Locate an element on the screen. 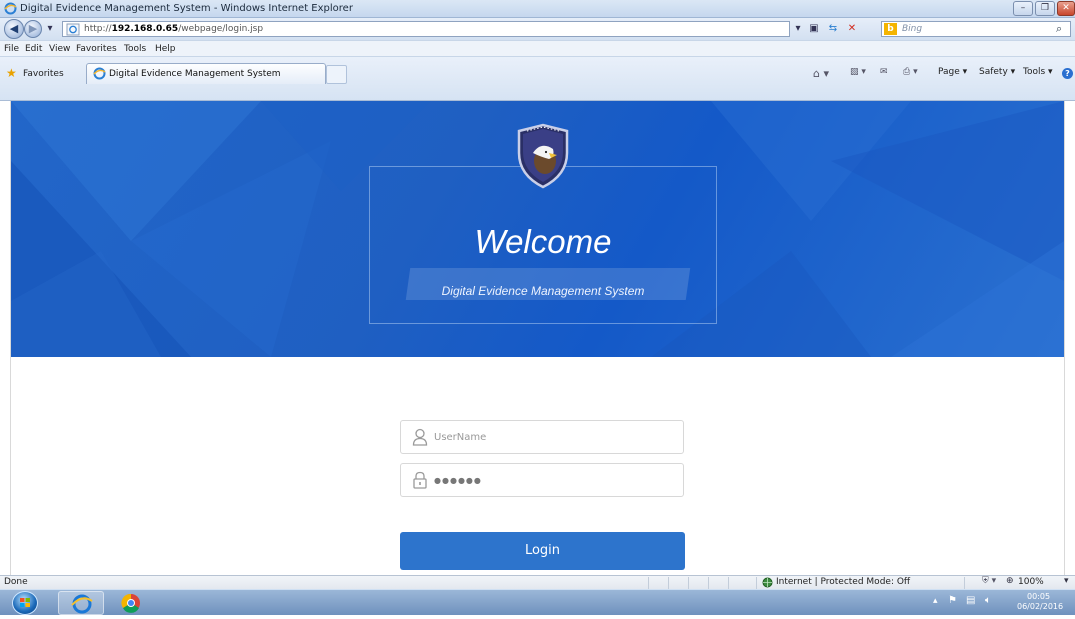 This screenshot has height=619, width=1075. url-path: /webpage/login.jsp is located at coordinates (221, 29).